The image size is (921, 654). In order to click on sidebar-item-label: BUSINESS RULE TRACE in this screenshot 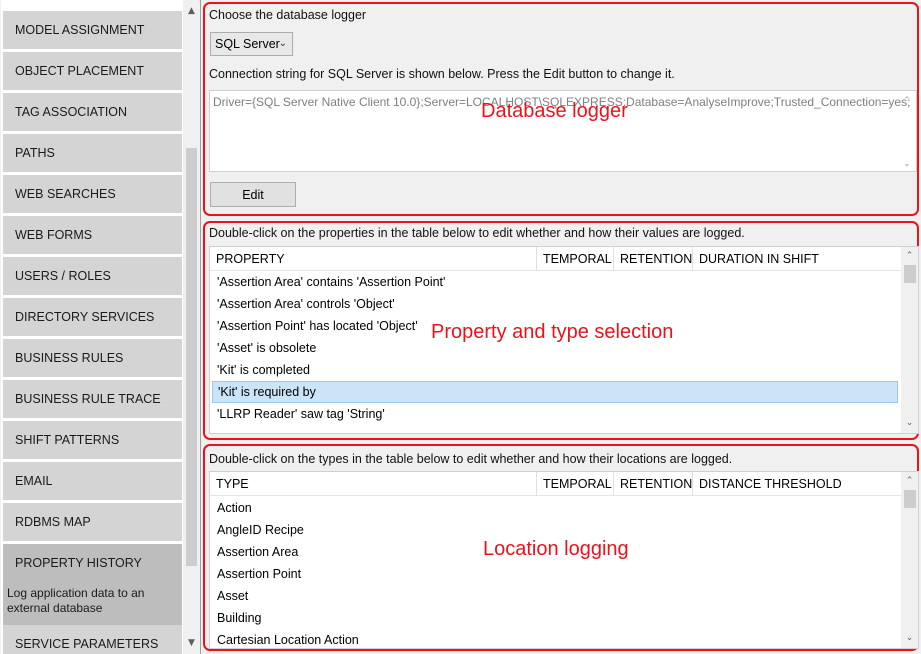, I will do `click(88, 399)`.